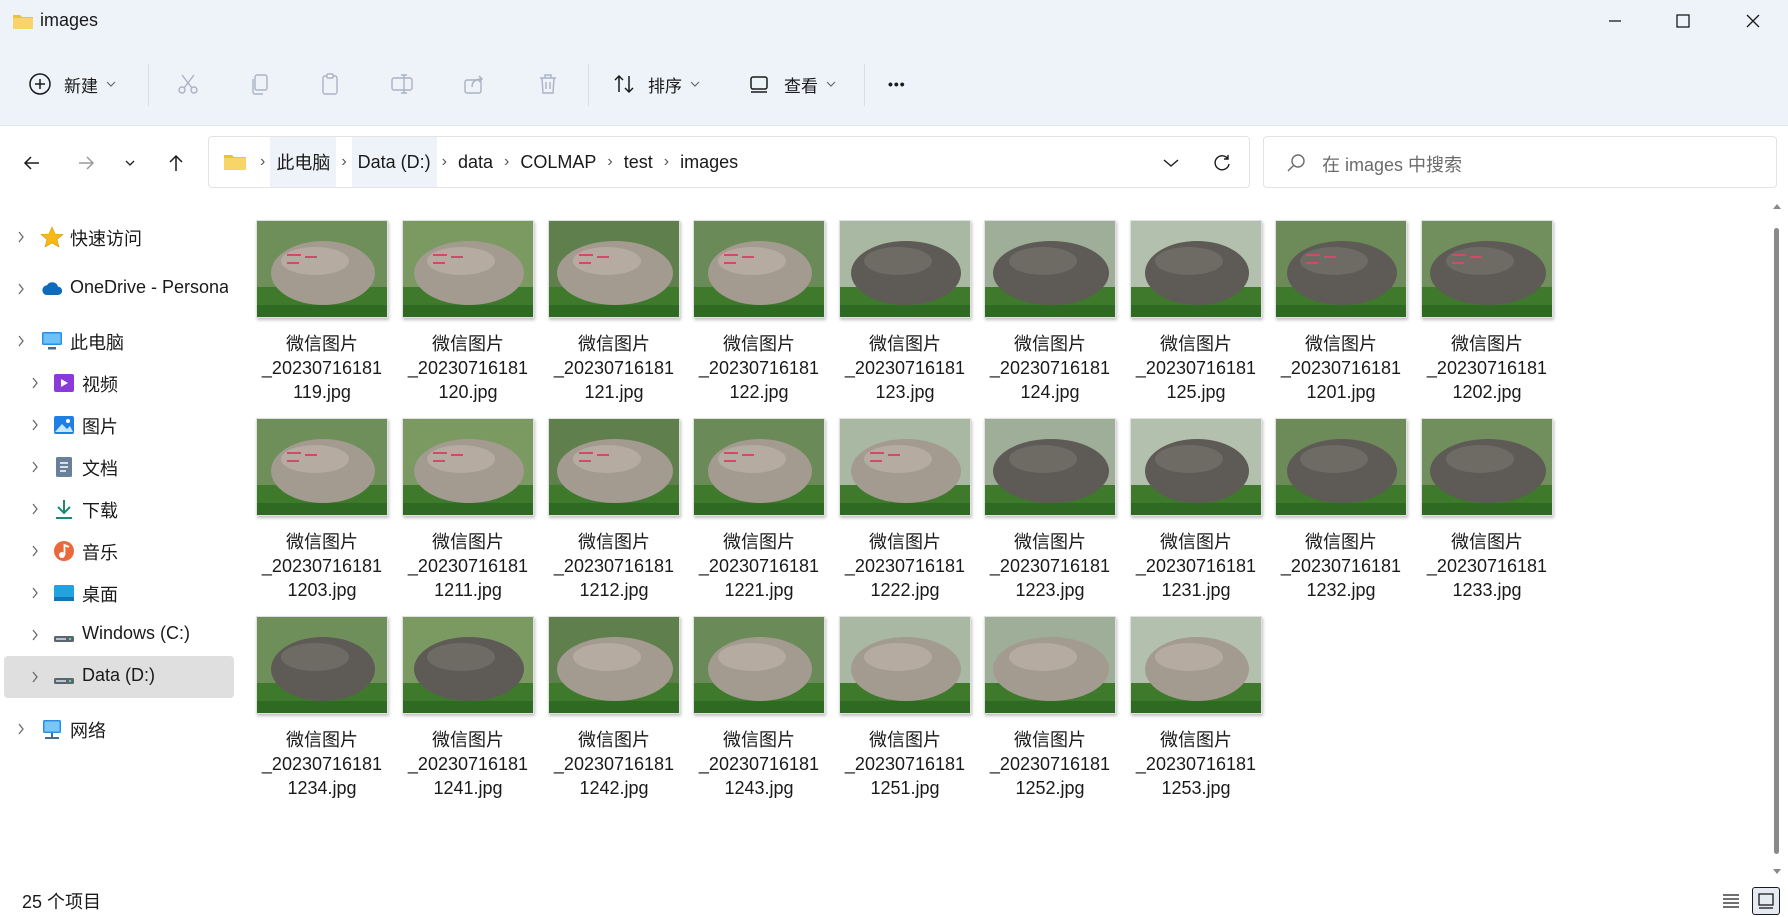 The image size is (1788, 917). What do you see at coordinates (119, 237) in the screenshot?
I see `sidebar-item: 快速访问` at bounding box center [119, 237].